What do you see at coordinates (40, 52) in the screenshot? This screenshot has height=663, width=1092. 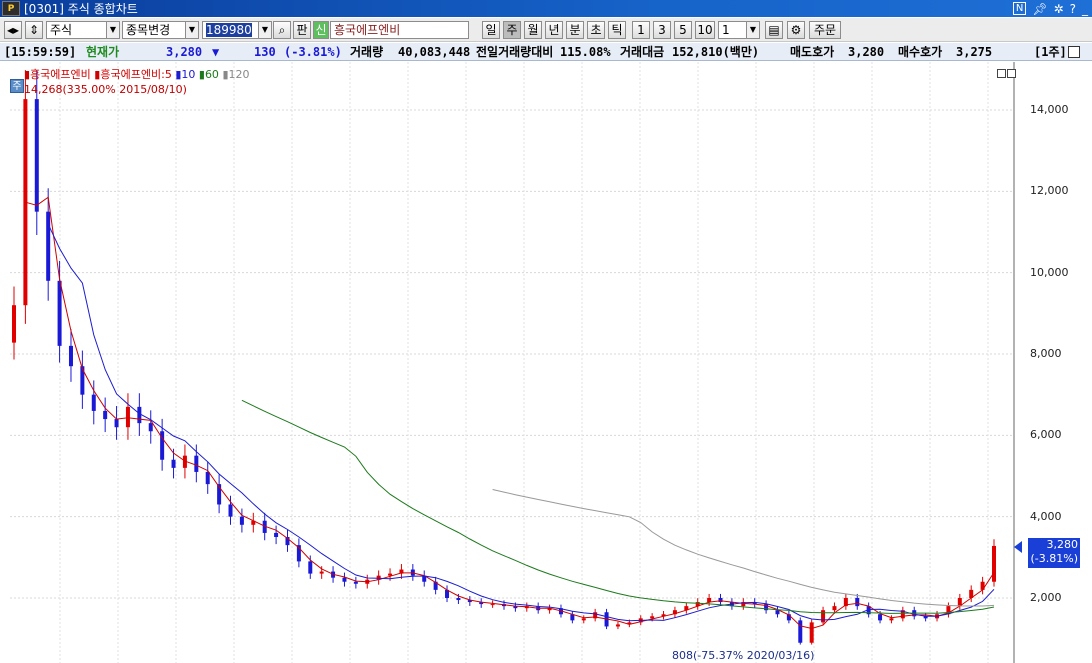 I see `quote-time: [15:59:59]` at bounding box center [40, 52].